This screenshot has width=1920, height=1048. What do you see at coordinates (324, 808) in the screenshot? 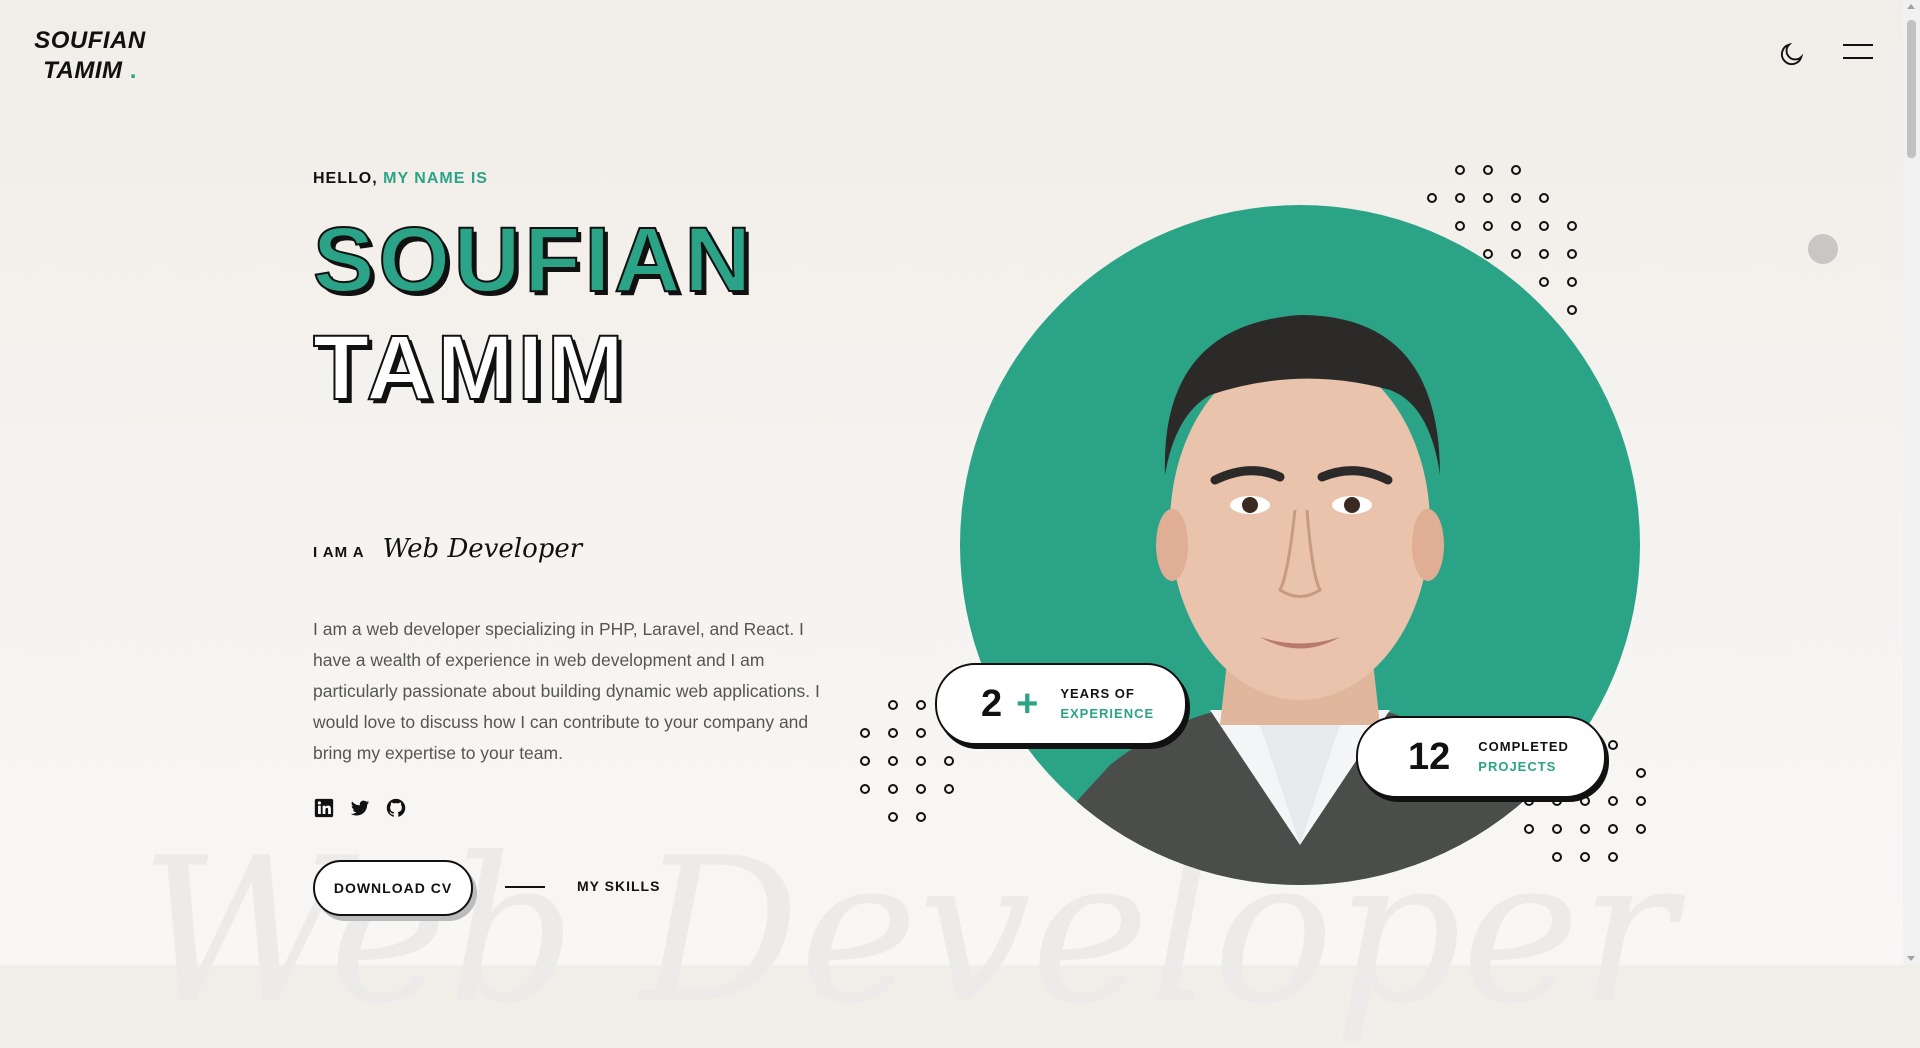
I see `linkedin-icon` at bounding box center [324, 808].